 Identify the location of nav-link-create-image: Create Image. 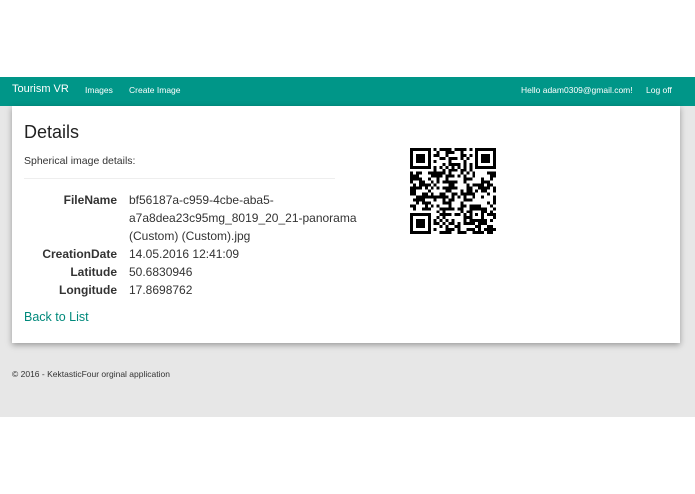
(155, 90).